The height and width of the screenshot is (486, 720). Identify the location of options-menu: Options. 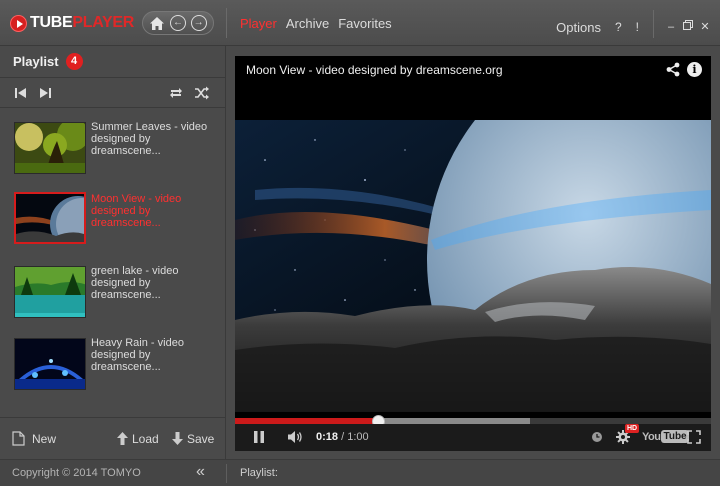
(578, 27).